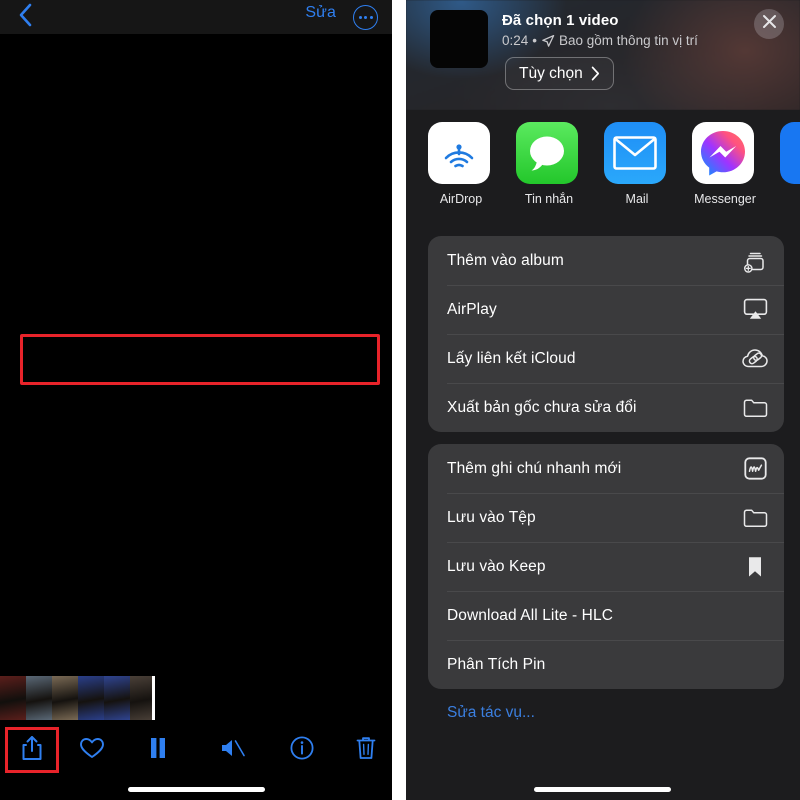  What do you see at coordinates (606, 309) in the screenshot?
I see `action-row: AirPlay` at bounding box center [606, 309].